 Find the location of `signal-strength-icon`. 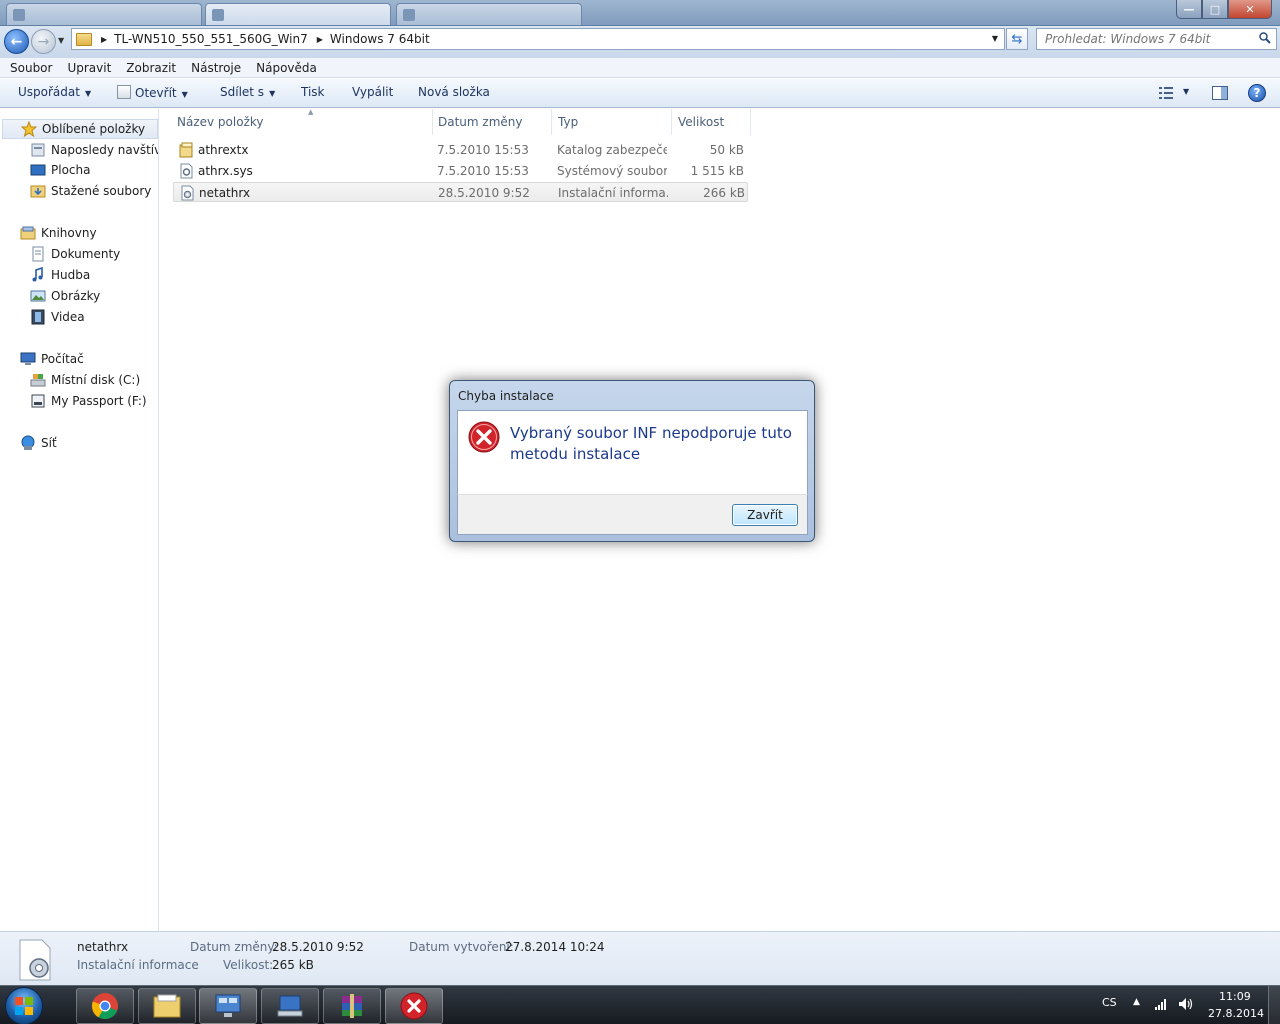

signal-strength-icon is located at coordinates (1161, 1004).